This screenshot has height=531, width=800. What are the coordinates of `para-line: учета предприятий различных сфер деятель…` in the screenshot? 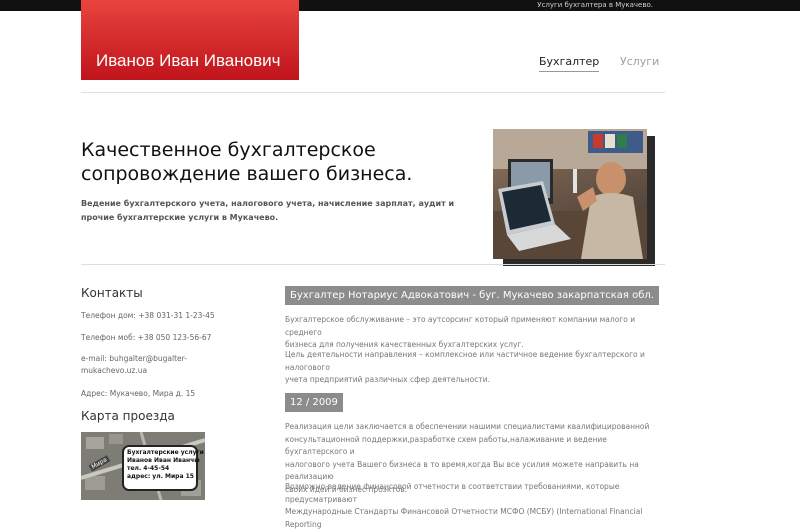 It's located at (387, 379).